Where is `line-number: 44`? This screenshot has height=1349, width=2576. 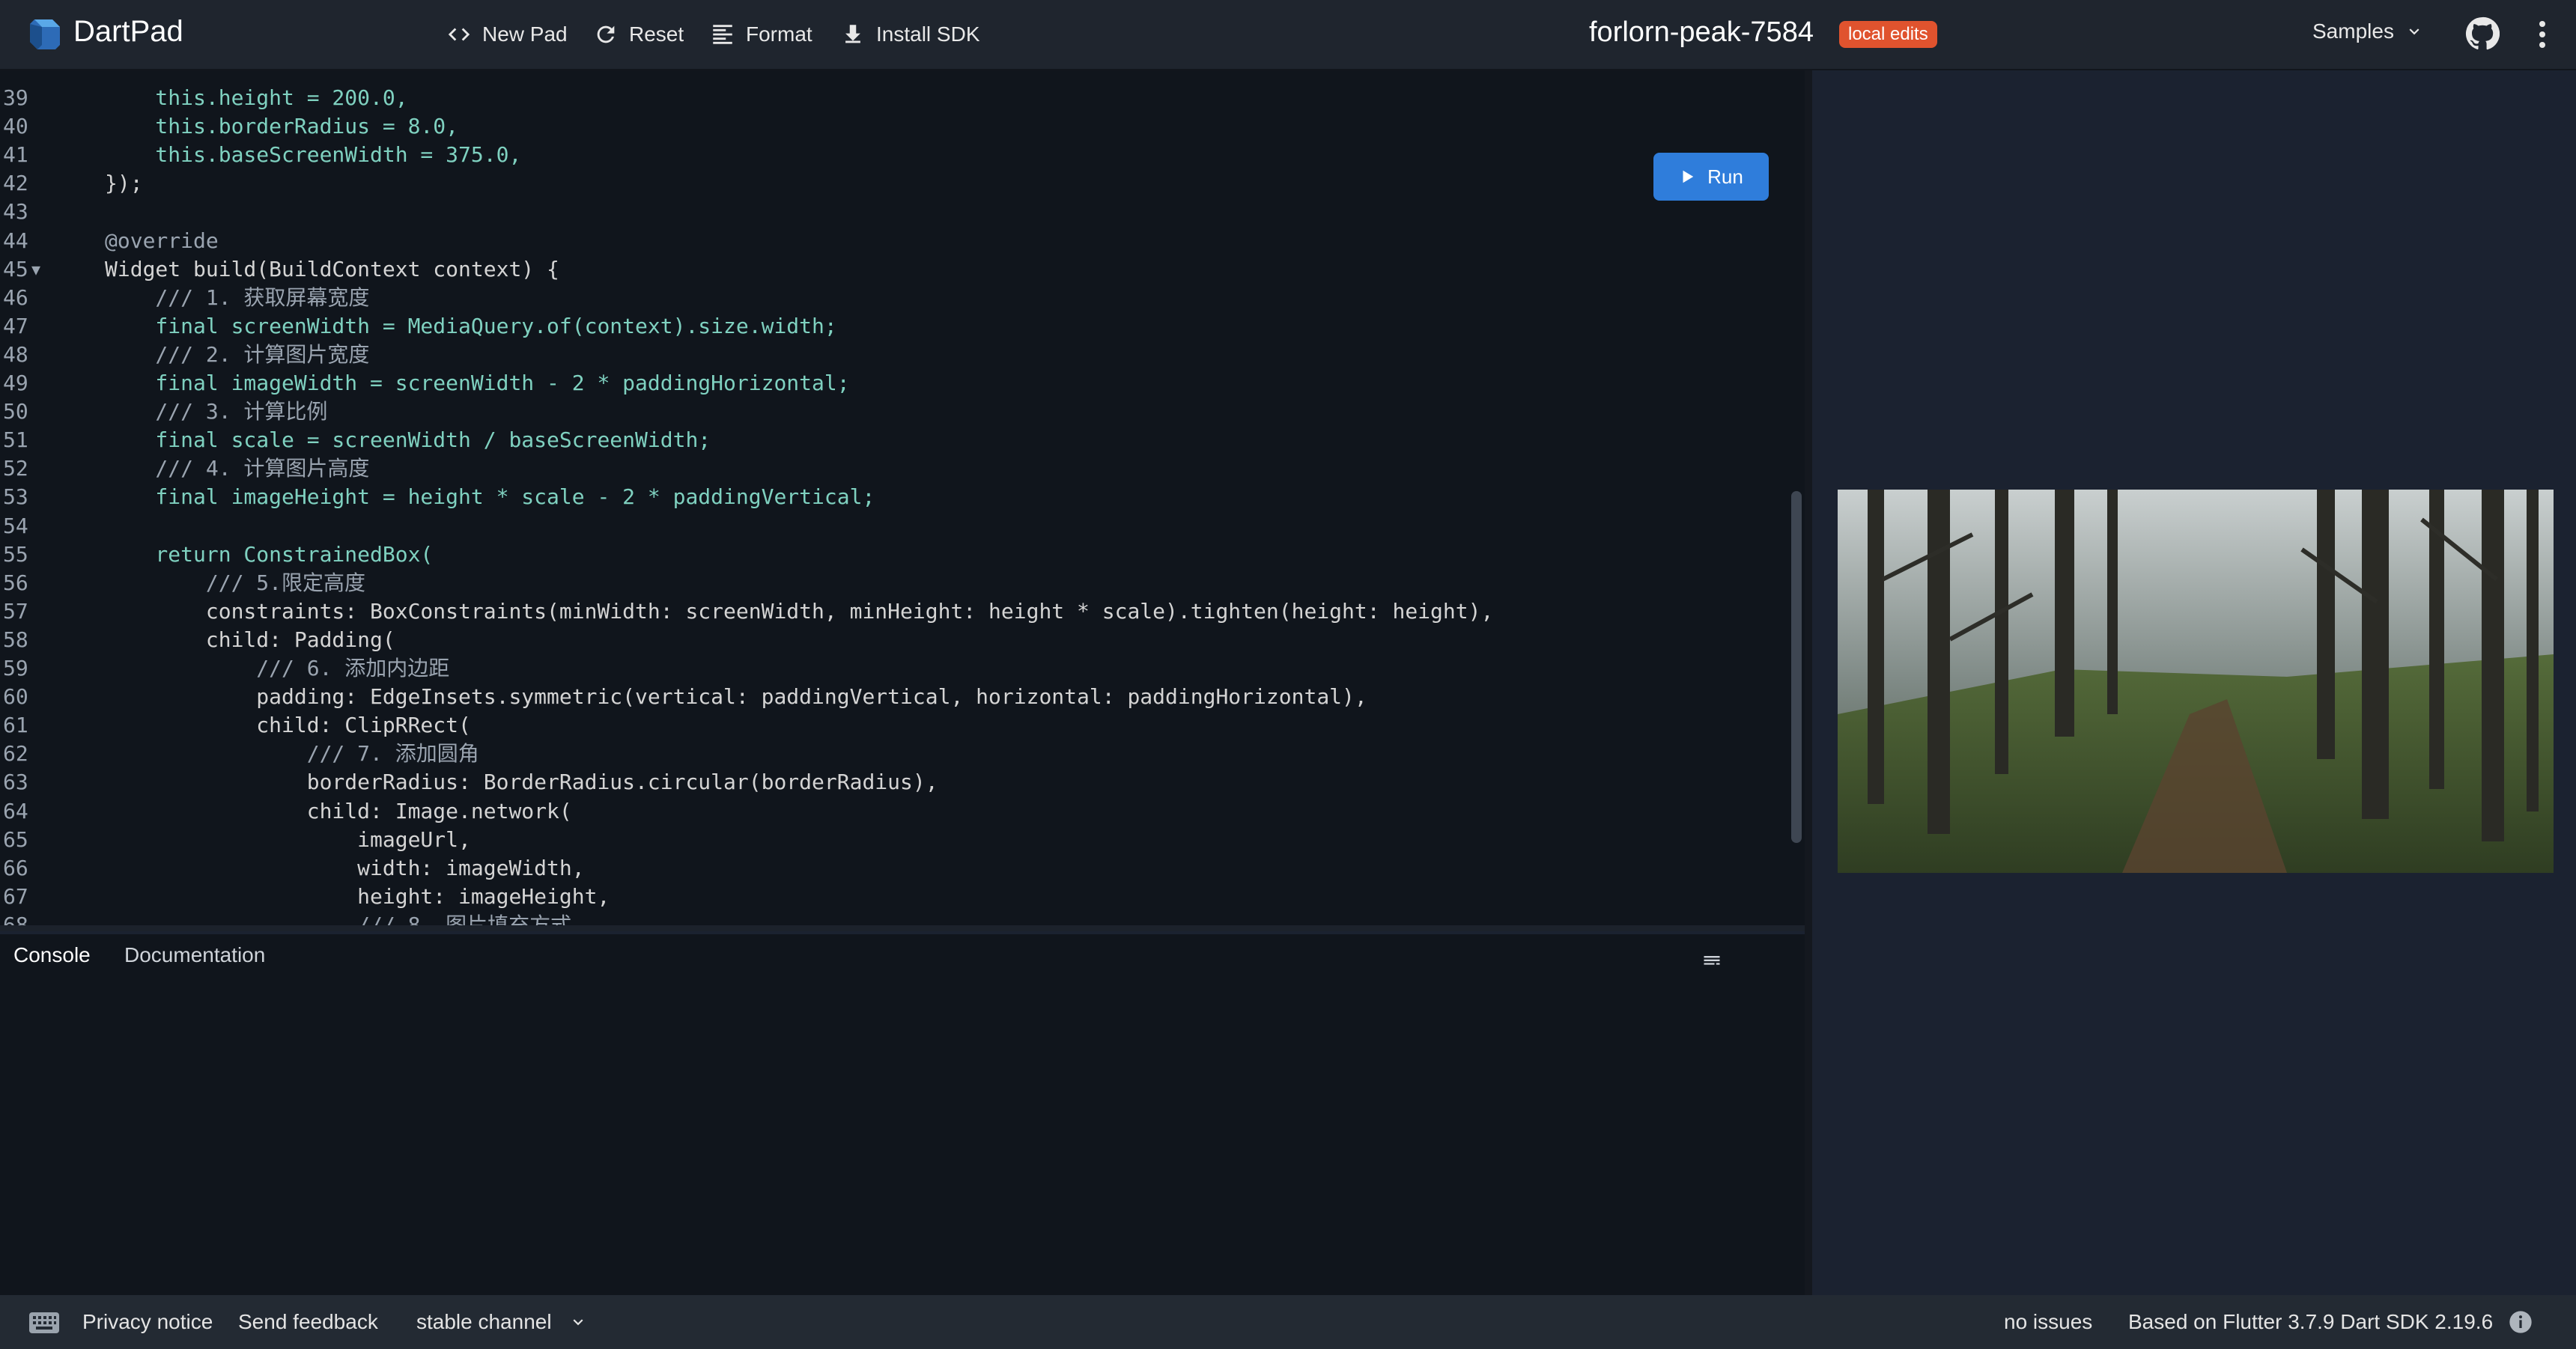
line-number: 44 is located at coordinates (15, 240).